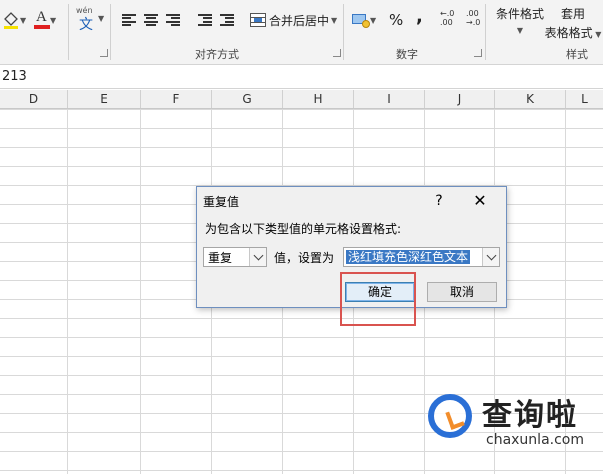 Image resolution: width=603 pixels, height=474 pixels. Describe the element at coordinates (14, 76) in the screenshot. I see `formula-value: 213` at that location.